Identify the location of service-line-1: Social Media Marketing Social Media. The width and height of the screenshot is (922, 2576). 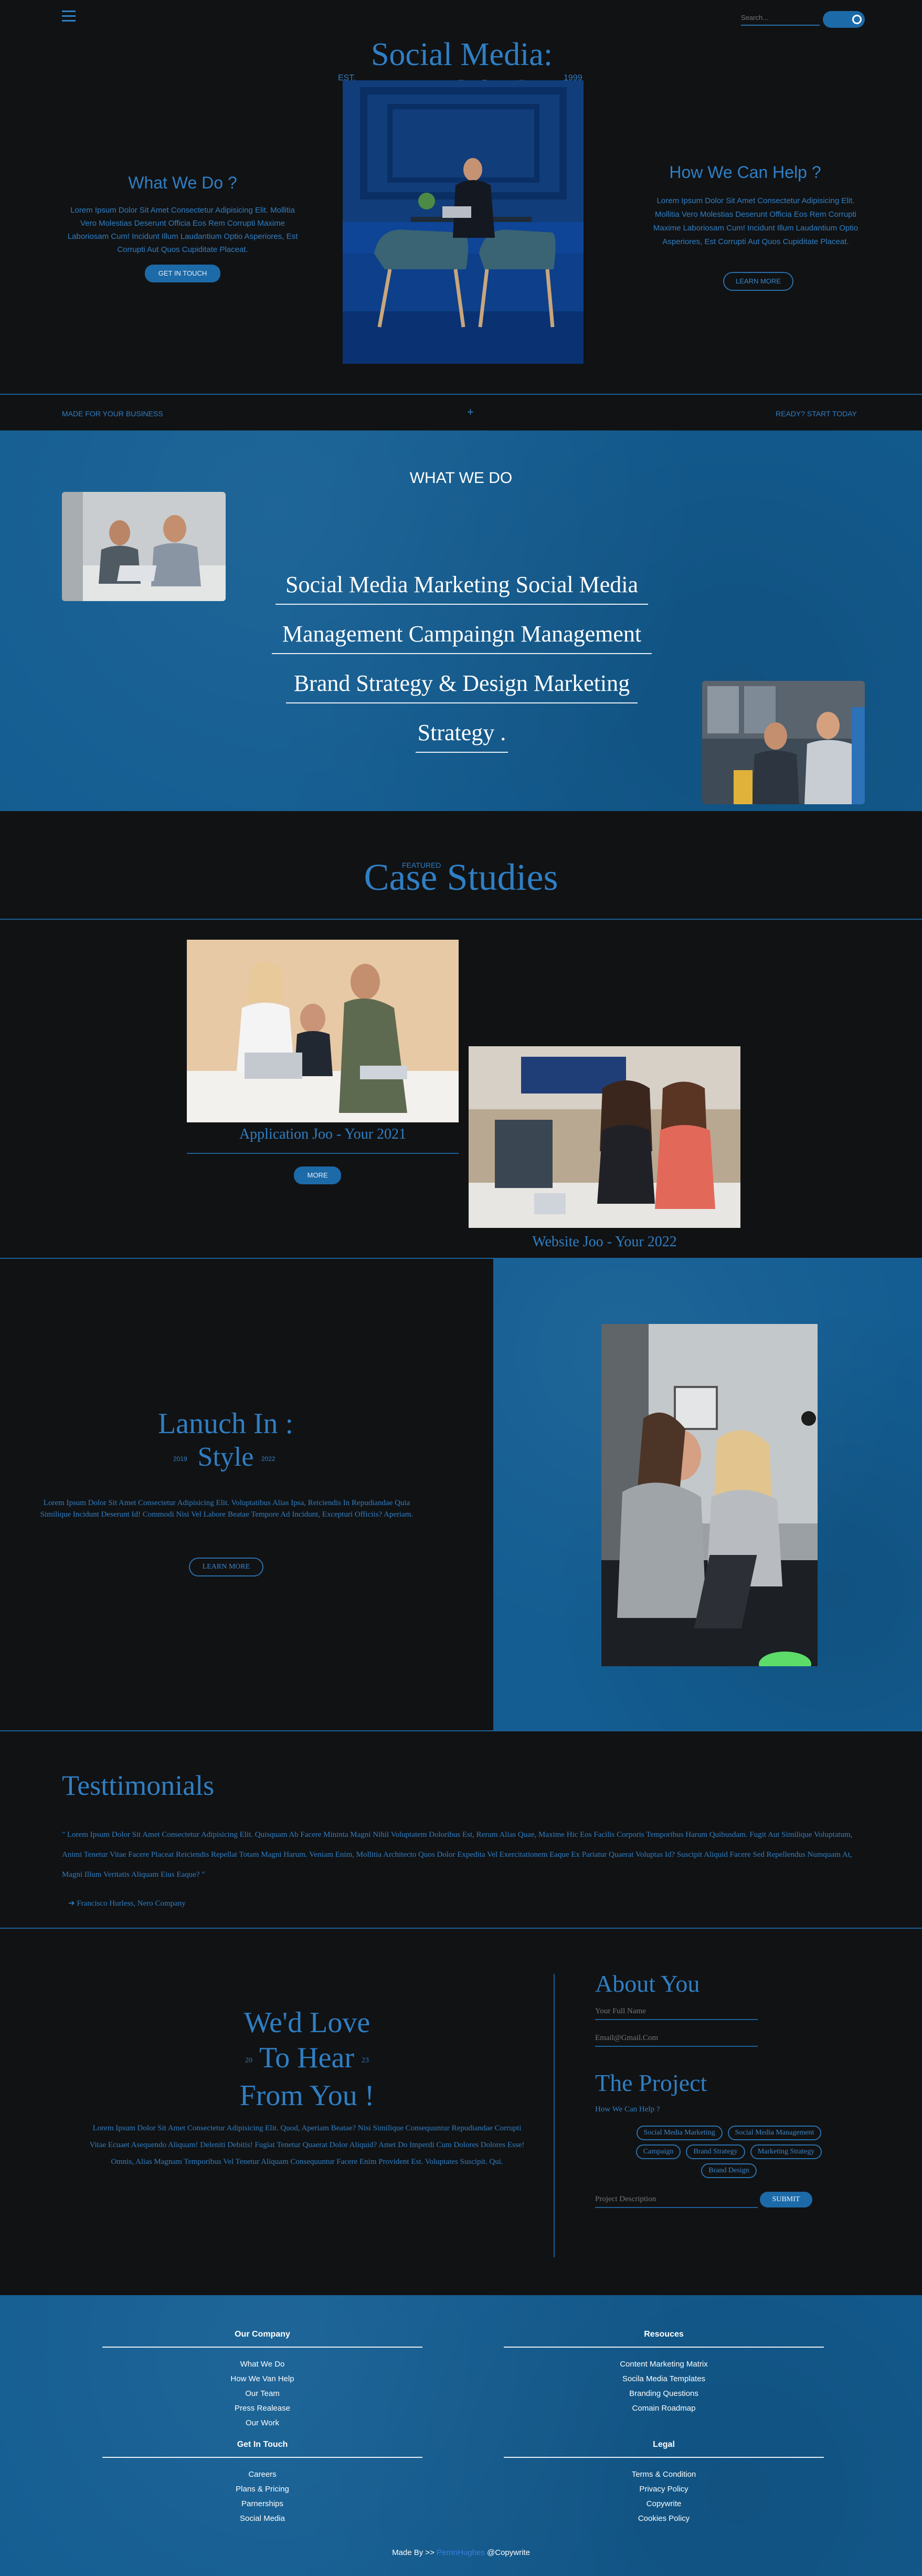
(462, 596).